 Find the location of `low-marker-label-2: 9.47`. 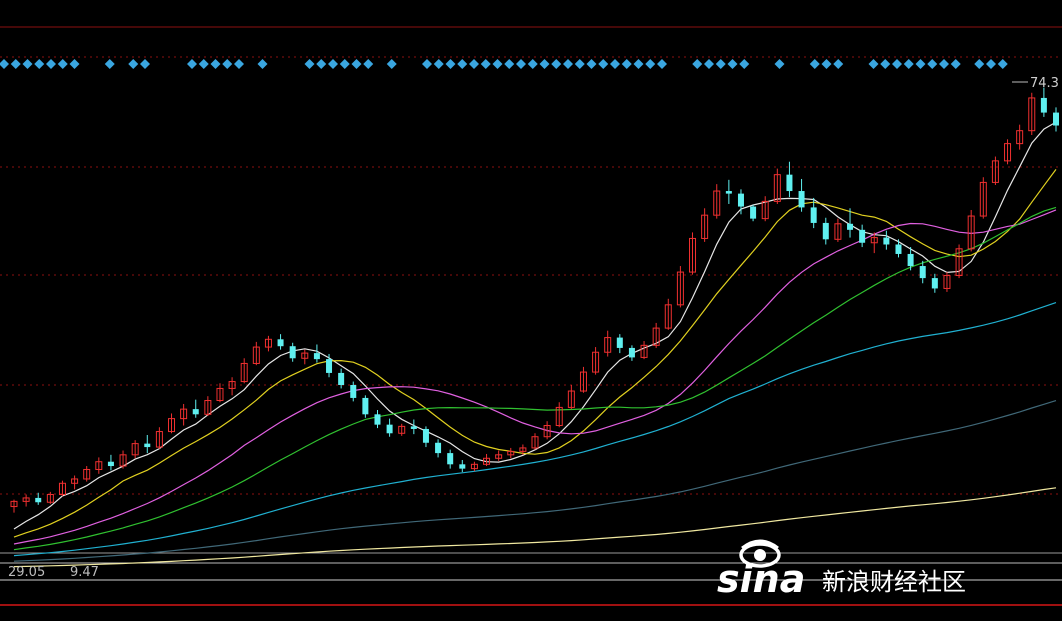

low-marker-label-2: 9.47 is located at coordinates (84, 572).